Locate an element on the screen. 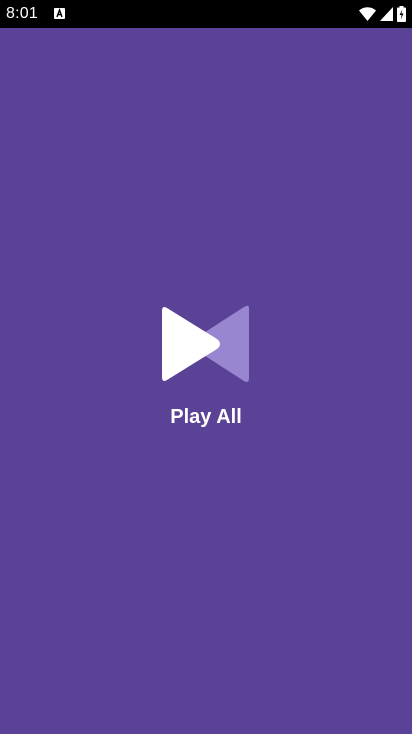 Image resolution: width=412 pixels, height=734 pixels. status-time: 8:01 is located at coordinates (22, 13).